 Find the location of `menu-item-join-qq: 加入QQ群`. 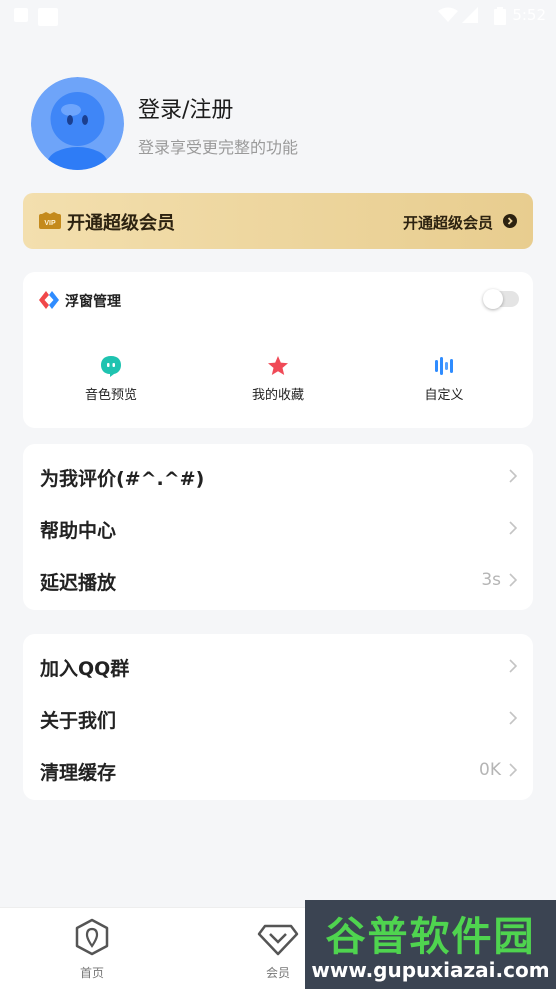

menu-item-join-qq: 加入QQ群 is located at coordinates (278, 666).